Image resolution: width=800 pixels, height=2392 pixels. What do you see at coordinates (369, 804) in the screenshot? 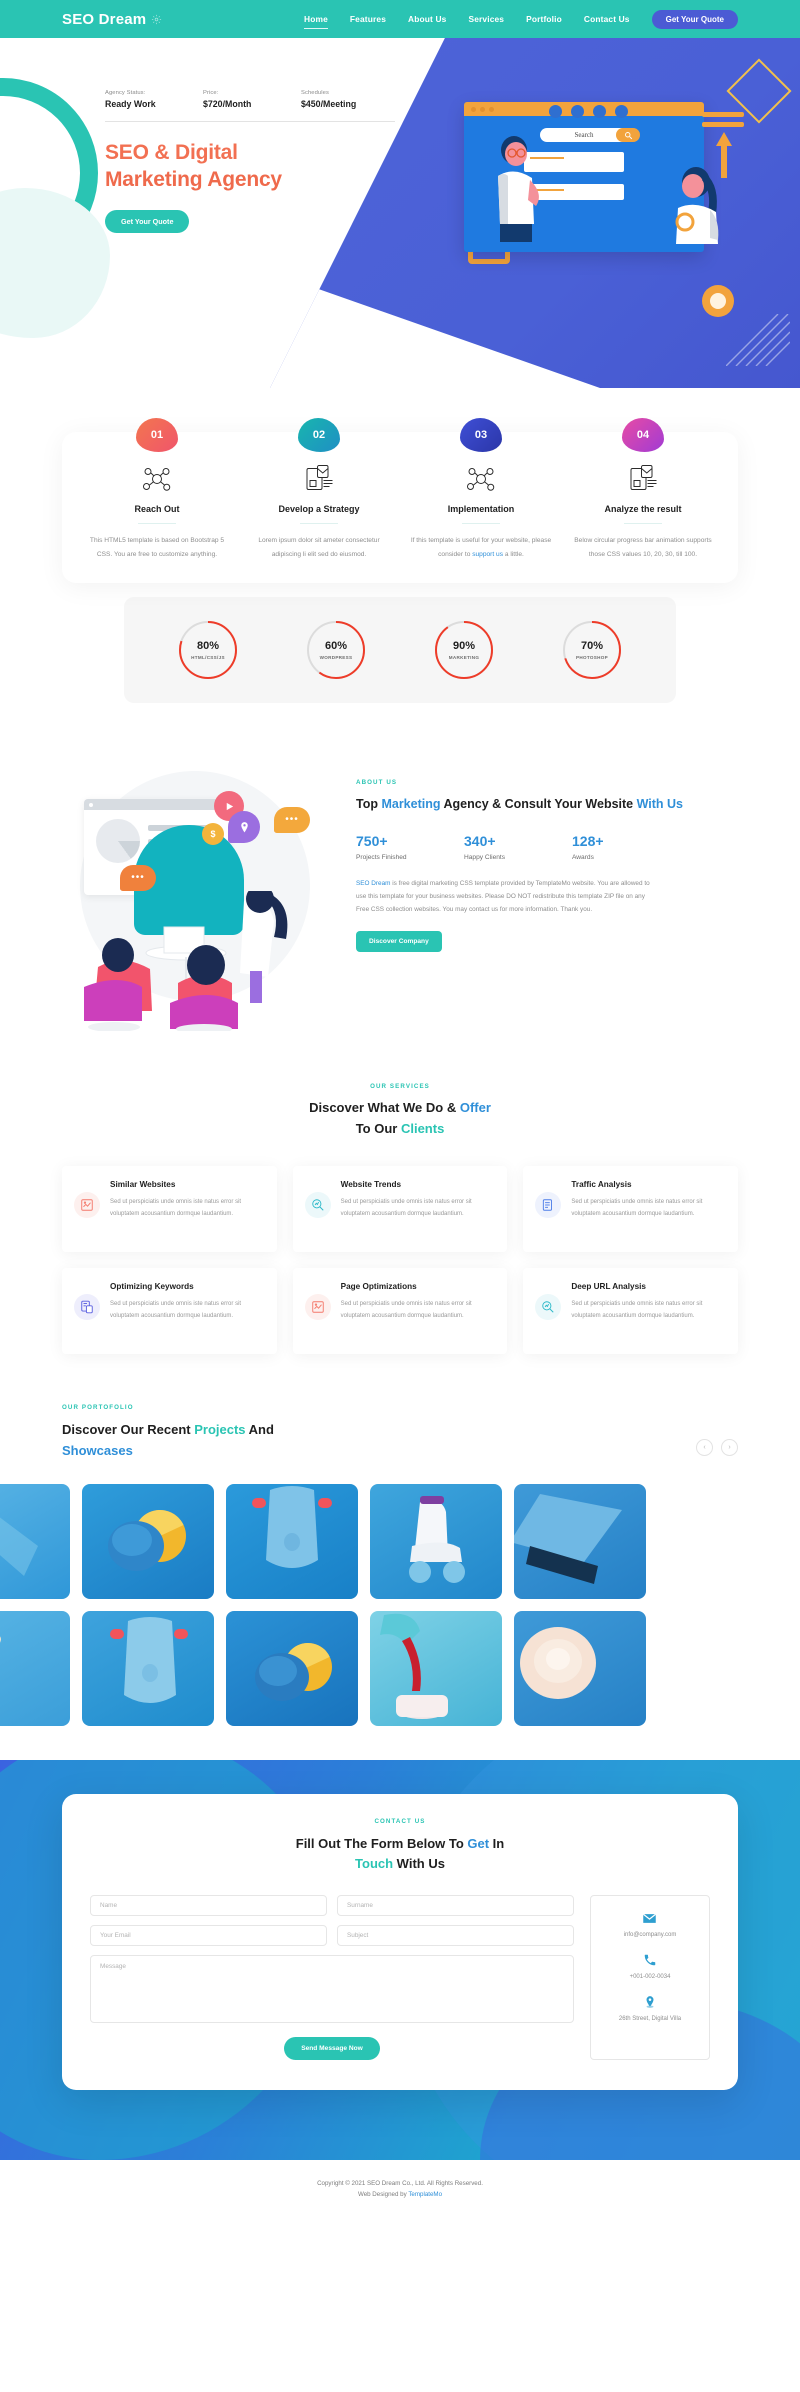
I see `about-title-a: Top` at bounding box center [369, 804].